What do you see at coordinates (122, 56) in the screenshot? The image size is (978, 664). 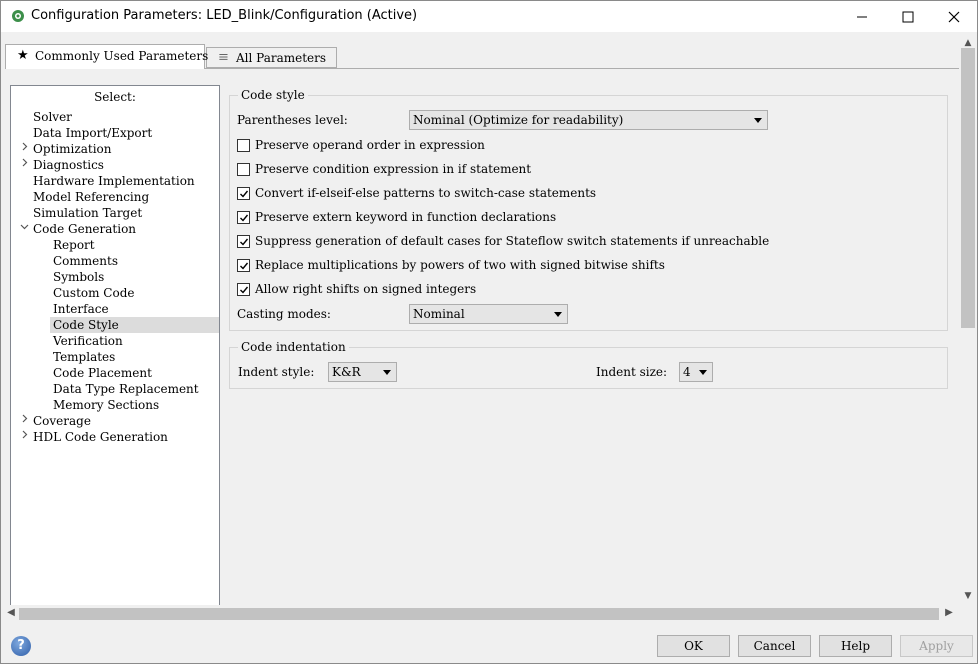 I see `tab-label: Commonly Used Parameters` at bounding box center [122, 56].